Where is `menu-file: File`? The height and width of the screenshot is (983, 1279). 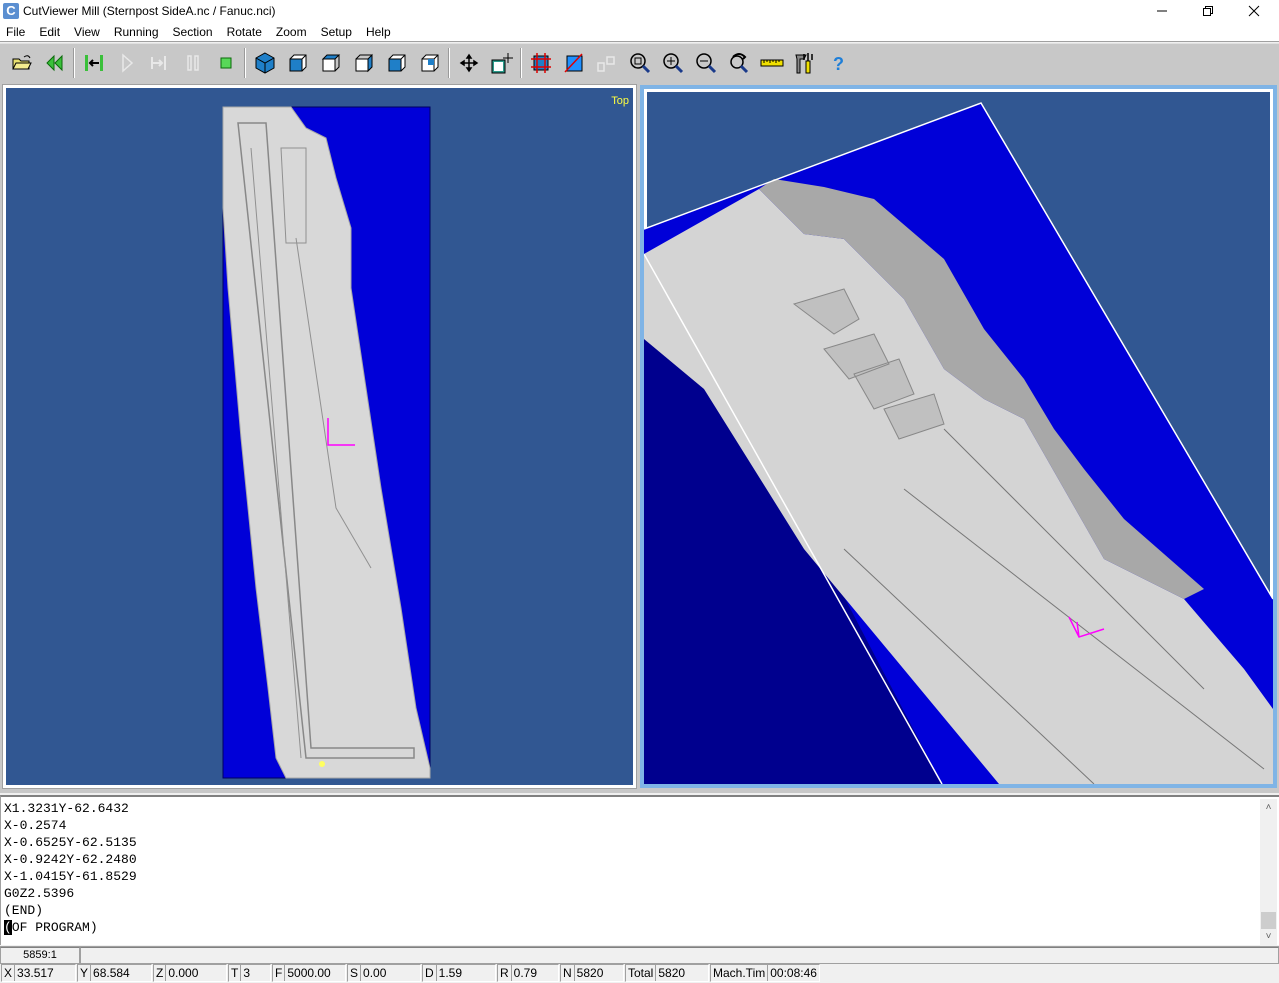
menu-file: File is located at coordinates (16, 32).